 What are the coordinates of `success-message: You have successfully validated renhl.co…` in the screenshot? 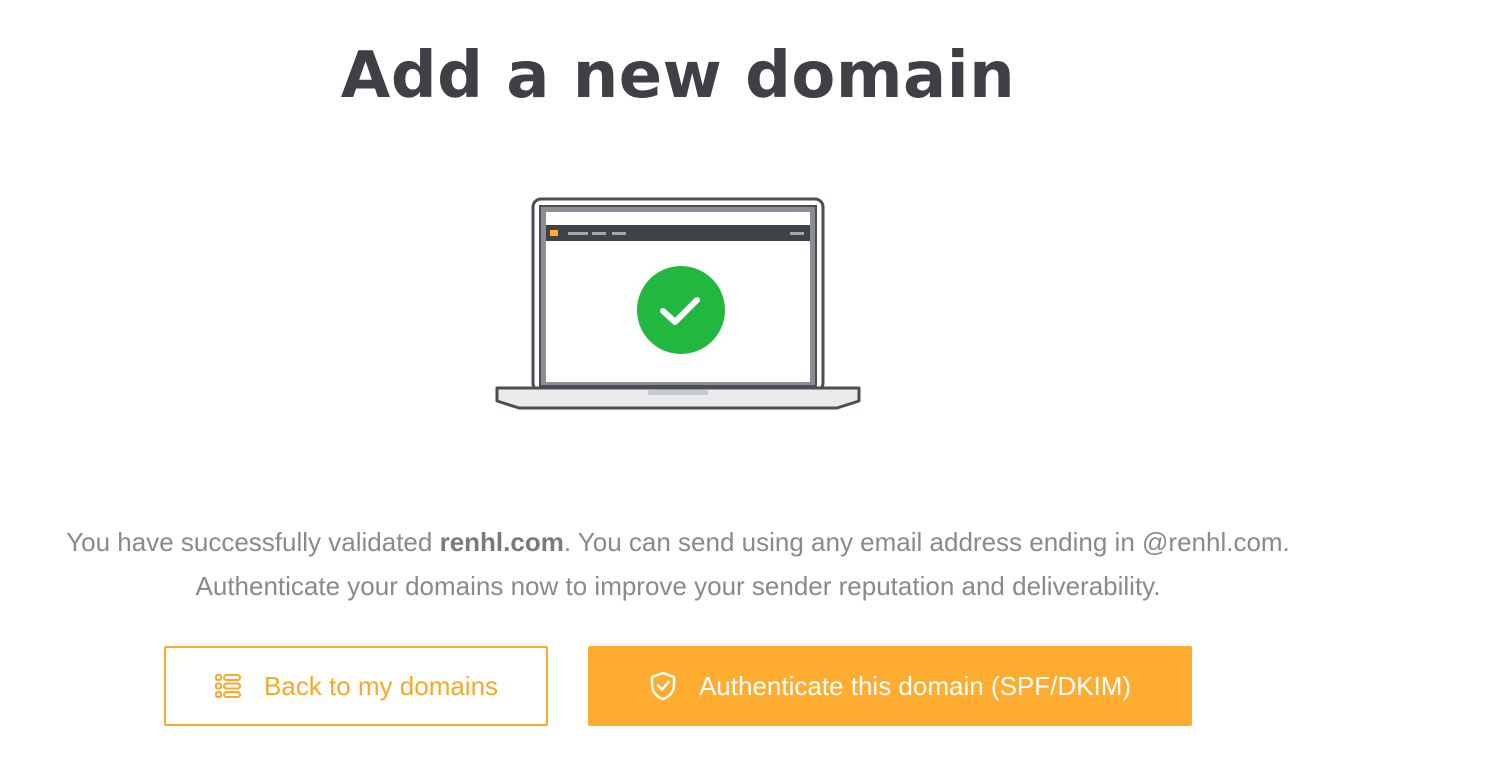 It's located at (678, 564).